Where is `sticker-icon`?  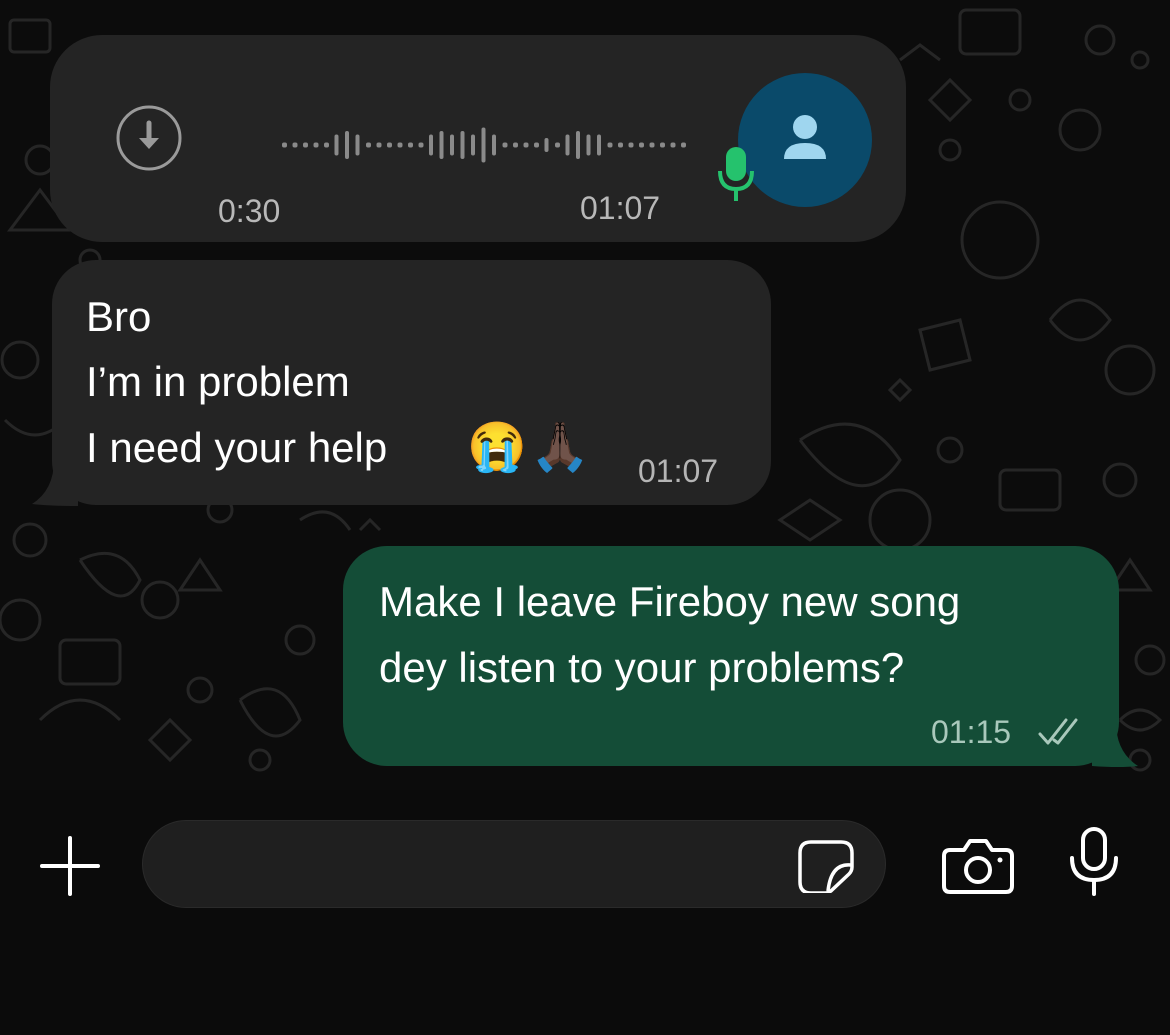
sticker-icon is located at coordinates (826, 866).